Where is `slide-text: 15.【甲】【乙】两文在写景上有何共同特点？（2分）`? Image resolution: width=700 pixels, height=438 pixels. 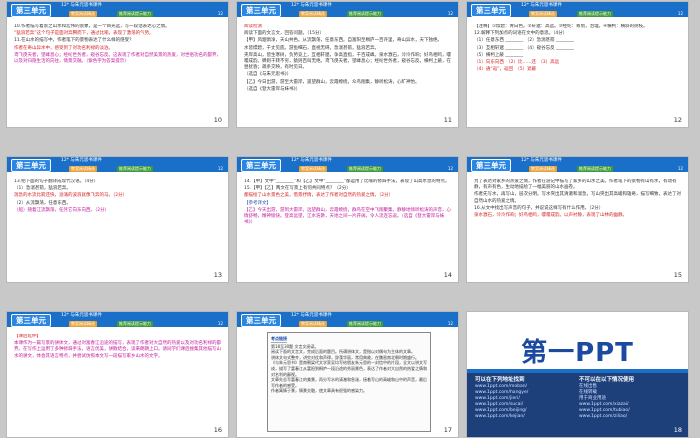 slide-text: 15.【甲】【乙】两文在写景上有何共同特点？（2分） is located at coordinates (297, 189).